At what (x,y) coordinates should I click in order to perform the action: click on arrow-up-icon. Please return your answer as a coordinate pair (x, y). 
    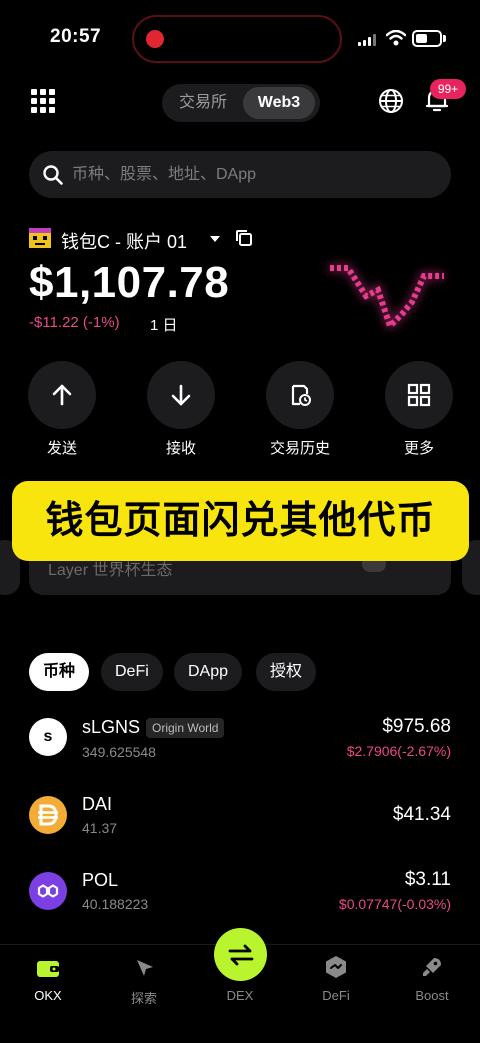
    Looking at the image, I should click on (62, 395).